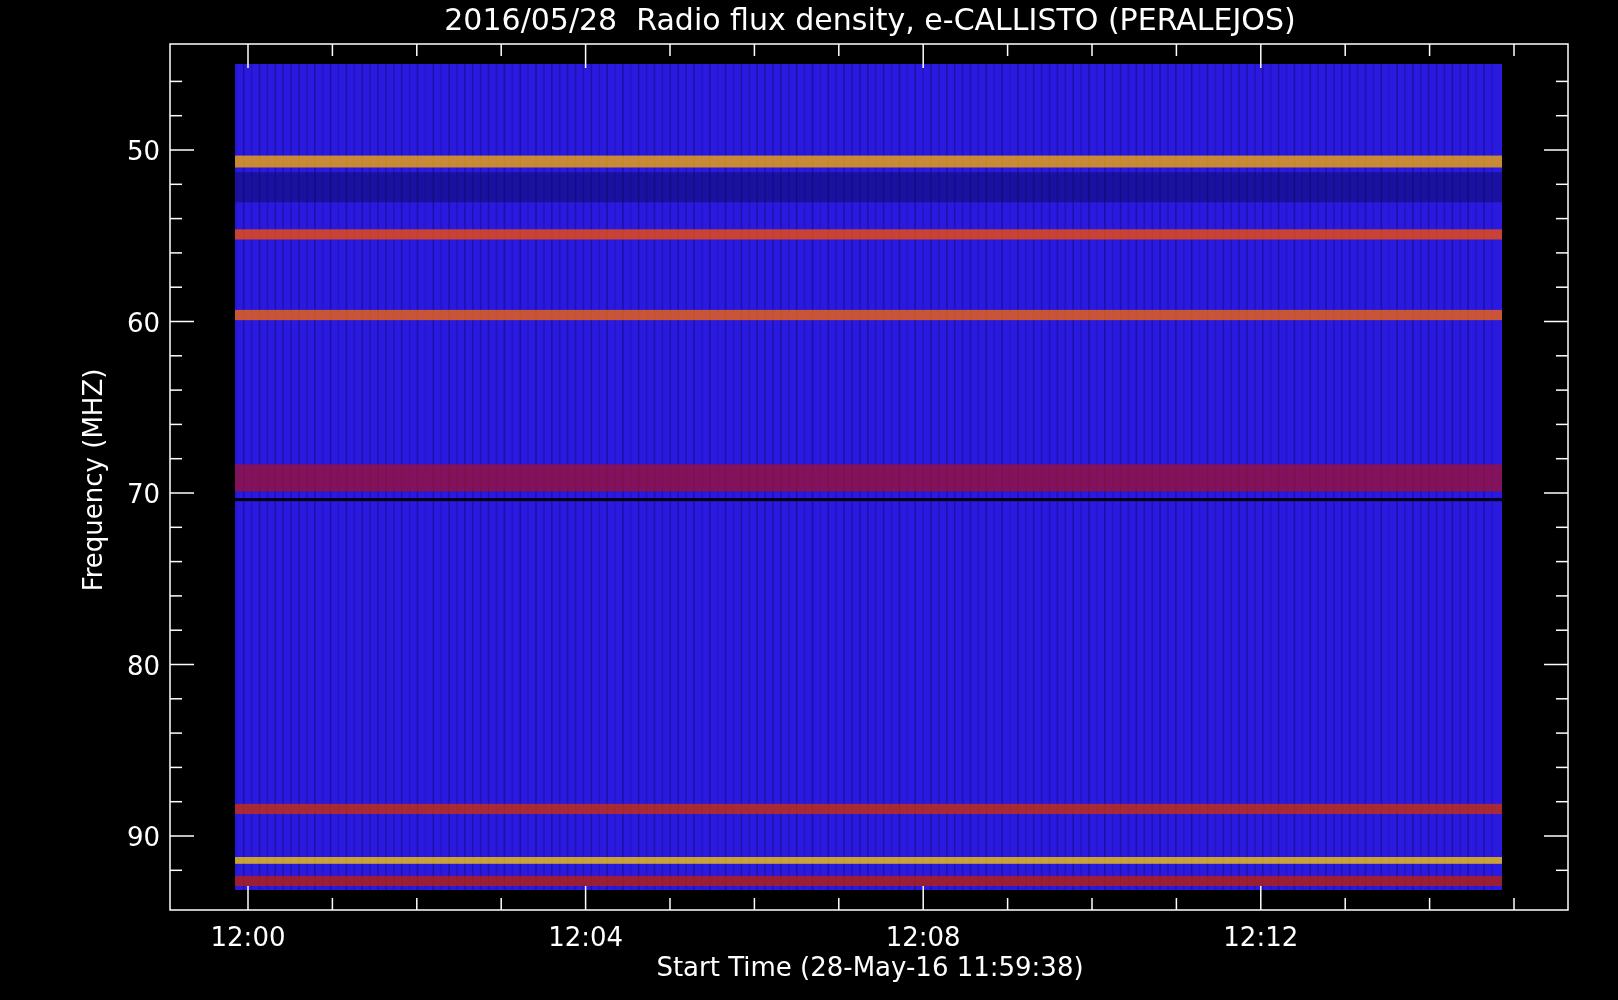  What do you see at coordinates (143, 322) in the screenshot?
I see `y-tick-label: 60` at bounding box center [143, 322].